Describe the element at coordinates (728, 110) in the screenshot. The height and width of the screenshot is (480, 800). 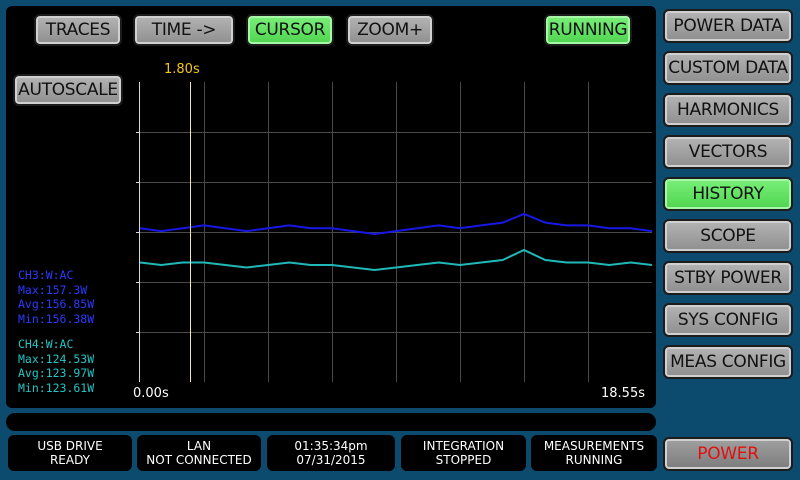
I see `harmonics-button: HARMONICS` at that location.